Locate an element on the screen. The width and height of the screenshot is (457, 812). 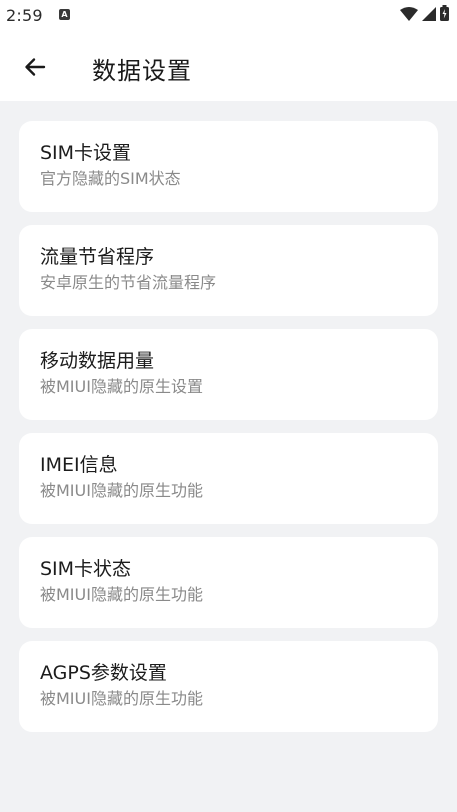
app-header: 数据设置 is located at coordinates (228, 66).